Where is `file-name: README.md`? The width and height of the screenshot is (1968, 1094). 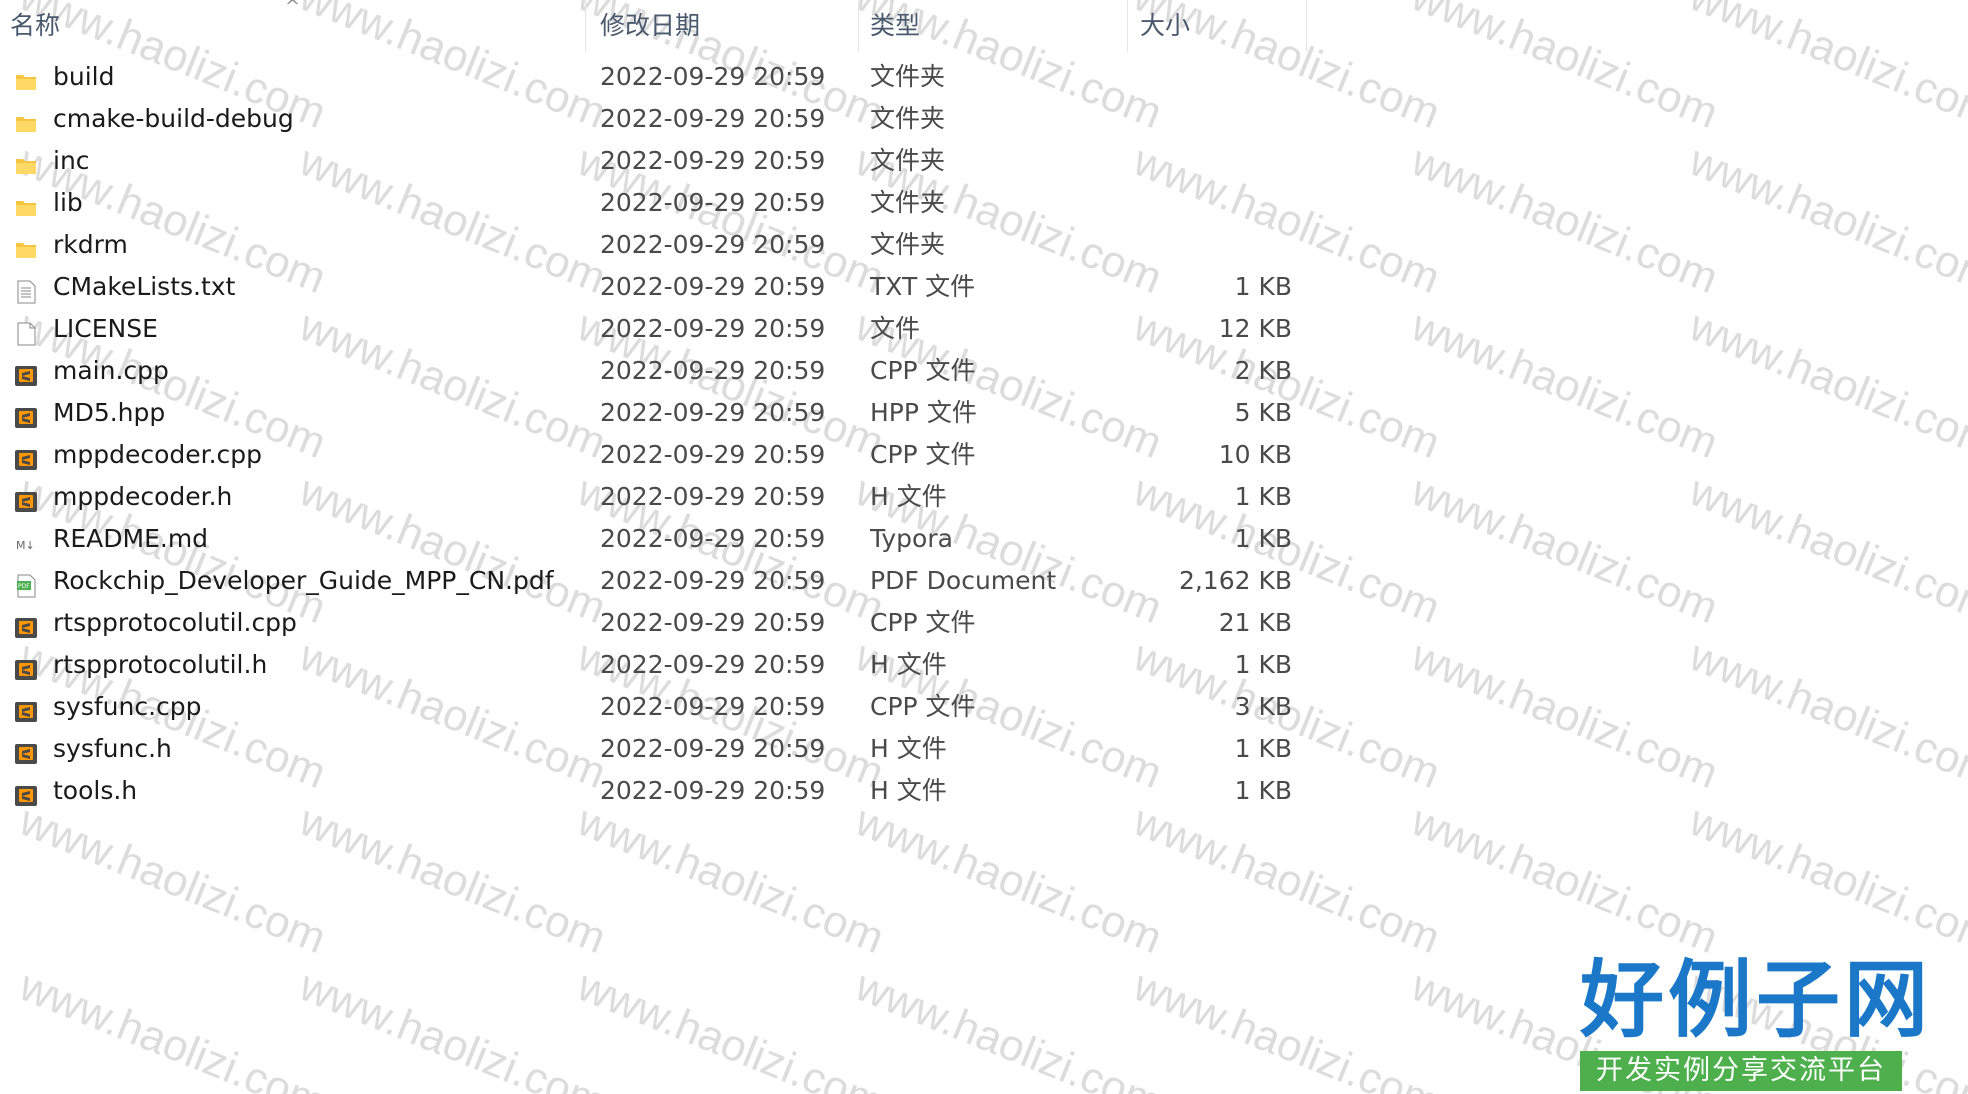
file-name: README.md is located at coordinates (131, 538).